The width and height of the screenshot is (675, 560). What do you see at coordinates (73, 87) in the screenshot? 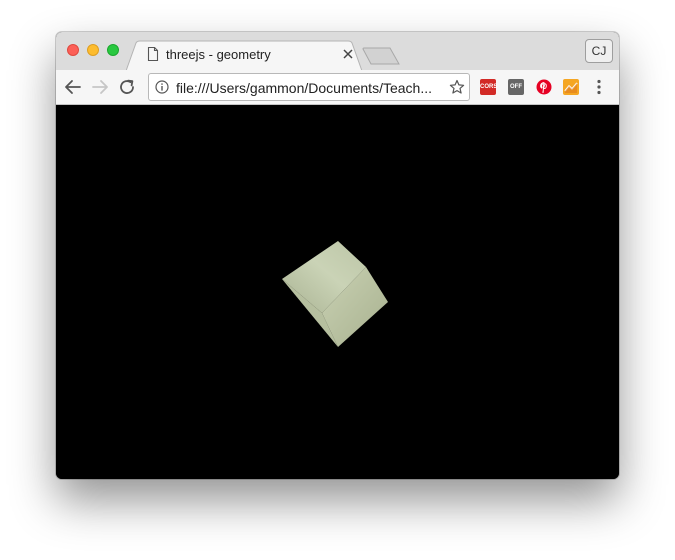
I see `arrow-left-icon` at bounding box center [73, 87].